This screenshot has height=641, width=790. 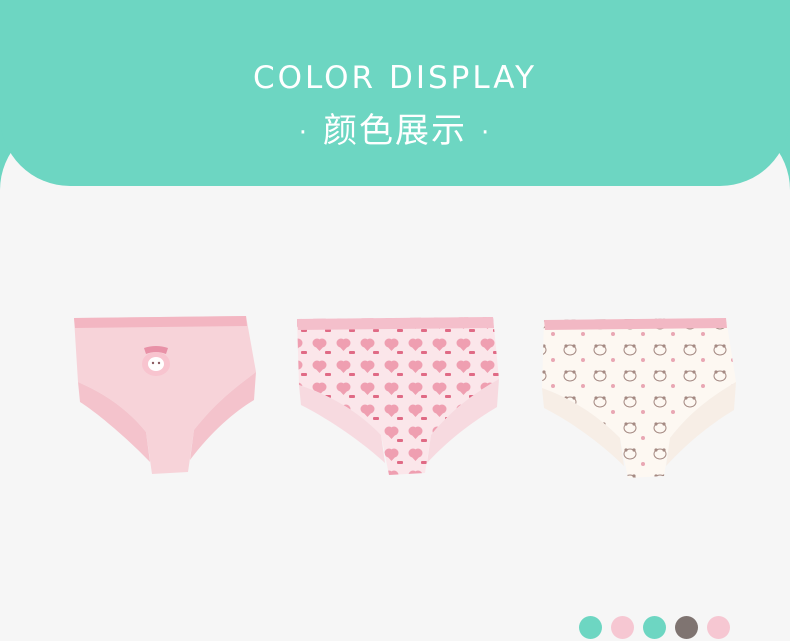 I want to click on title-english: COLOR DISPLAY, so click(x=395, y=78).